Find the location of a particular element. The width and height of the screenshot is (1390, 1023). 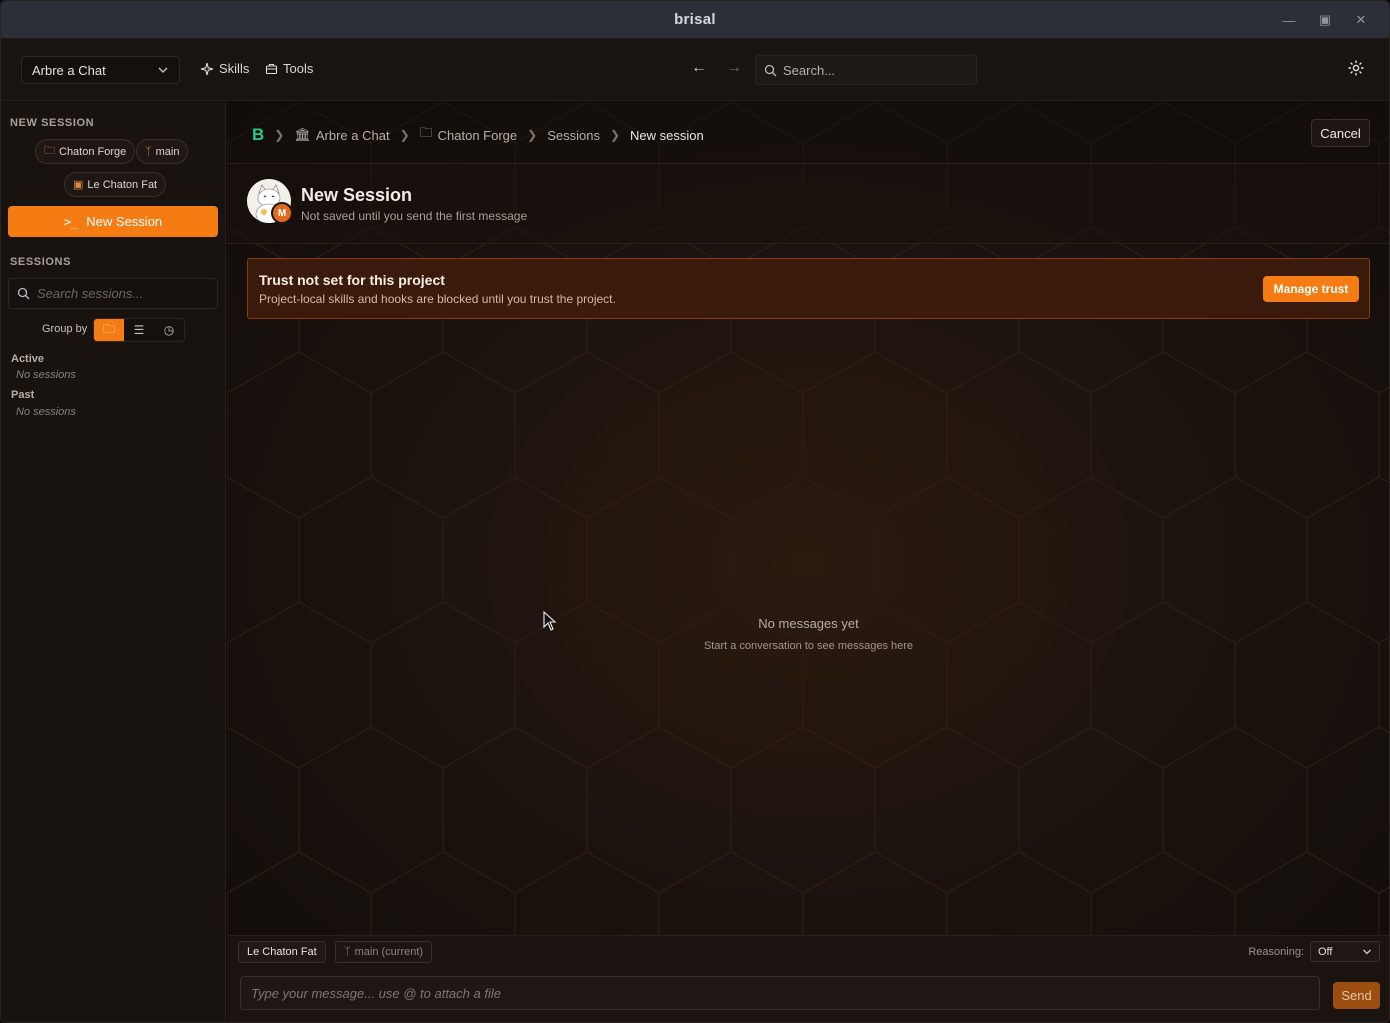

top-toolbar: Arbre a Chat Skills Tools ← → is located at coordinates (695, 70).